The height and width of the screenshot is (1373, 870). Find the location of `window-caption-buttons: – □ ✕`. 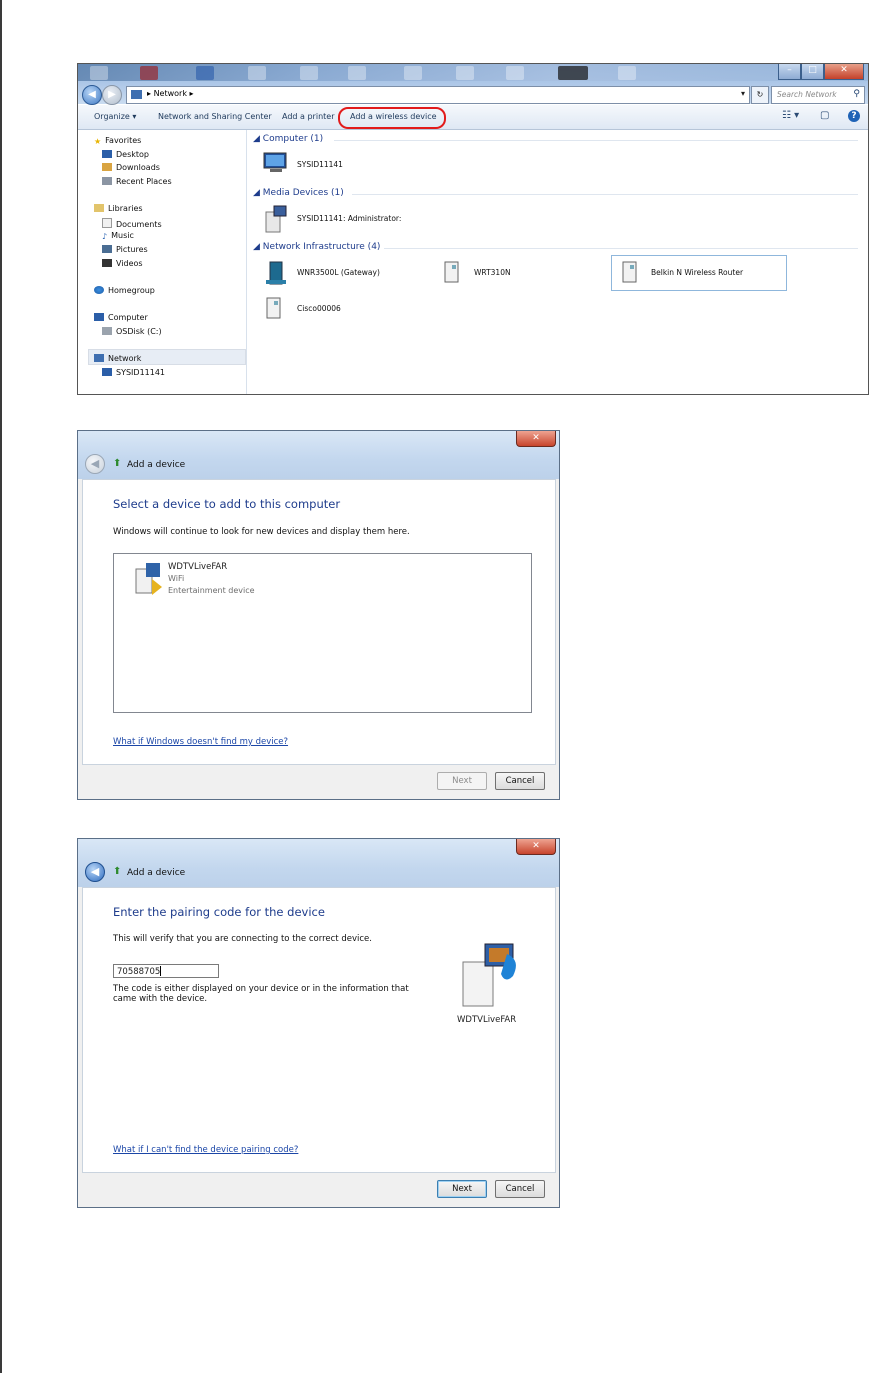

window-caption-buttons: – □ ✕ is located at coordinates (821, 72).